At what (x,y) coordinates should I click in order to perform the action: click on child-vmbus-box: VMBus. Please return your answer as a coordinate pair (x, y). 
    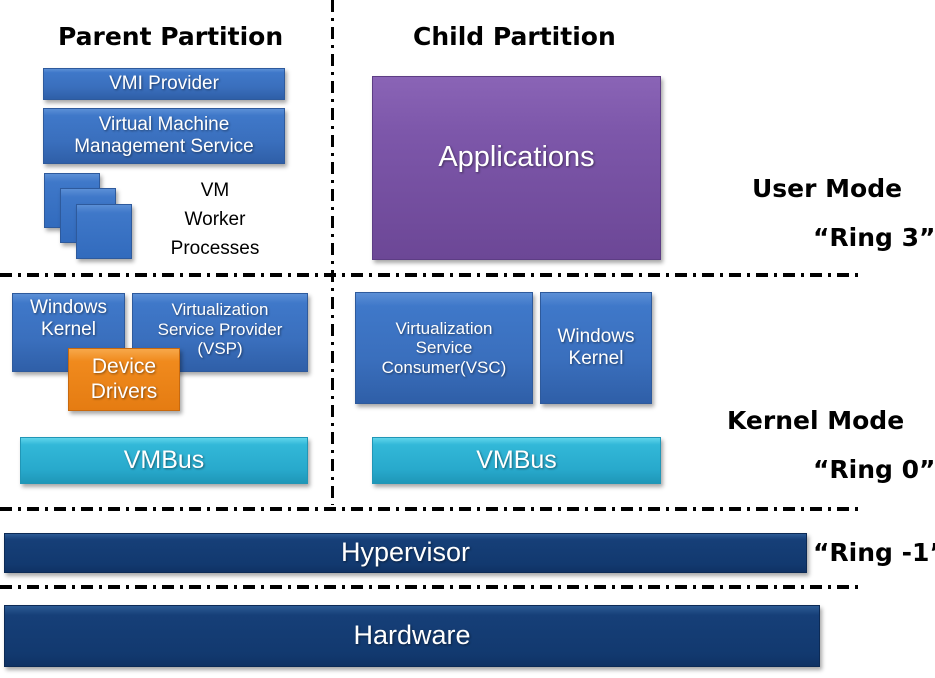
    Looking at the image, I should click on (516, 460).